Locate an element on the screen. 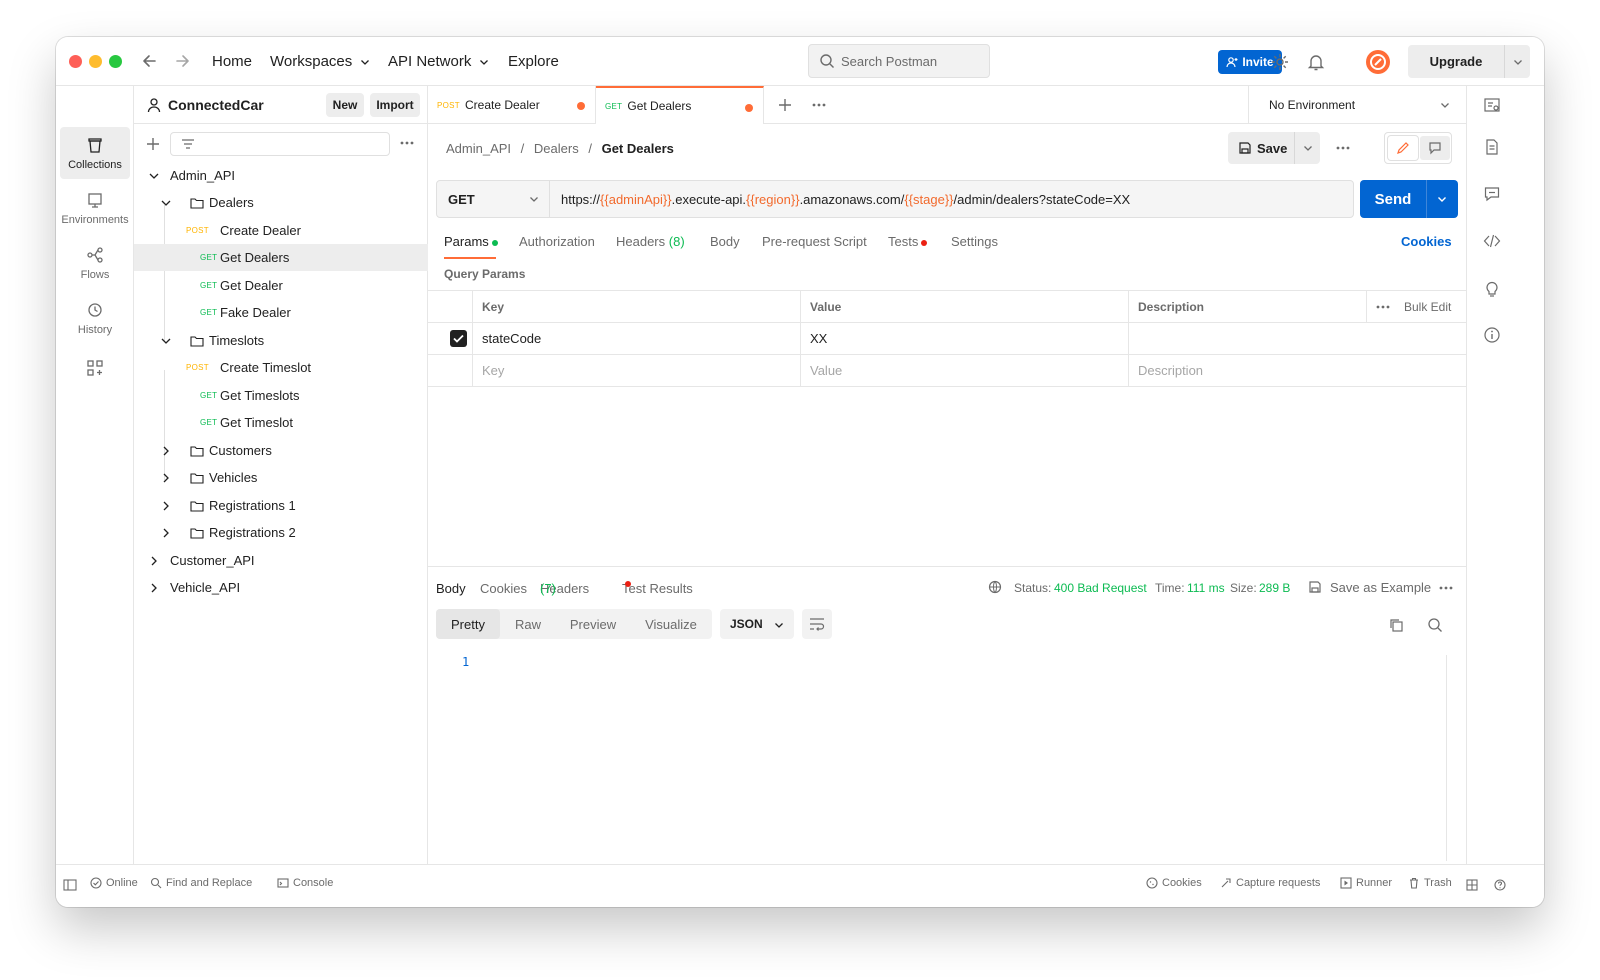 This screenshot has width=1600, height=980. copy-icon is located at coordinates (1396, 625).